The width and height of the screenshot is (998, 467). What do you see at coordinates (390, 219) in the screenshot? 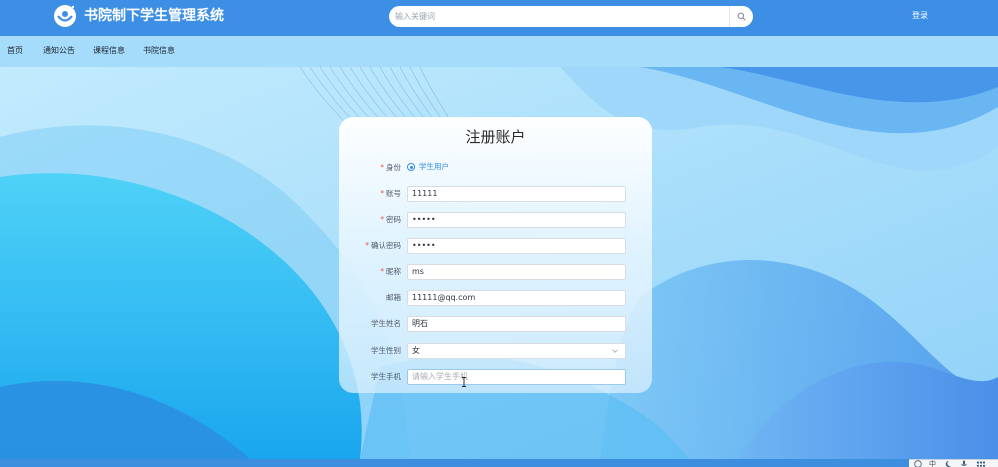
I see `password-label: * 密码` at bounding box center [390, 219].